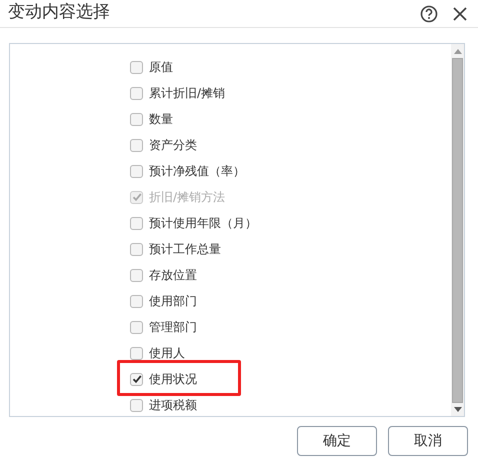 The width and height of the screenshot is (478, 474). What do you see at coordinates (428, 441) in the screenshot?
I see `dialog-button: 取消` at bounding box center [428, 441].